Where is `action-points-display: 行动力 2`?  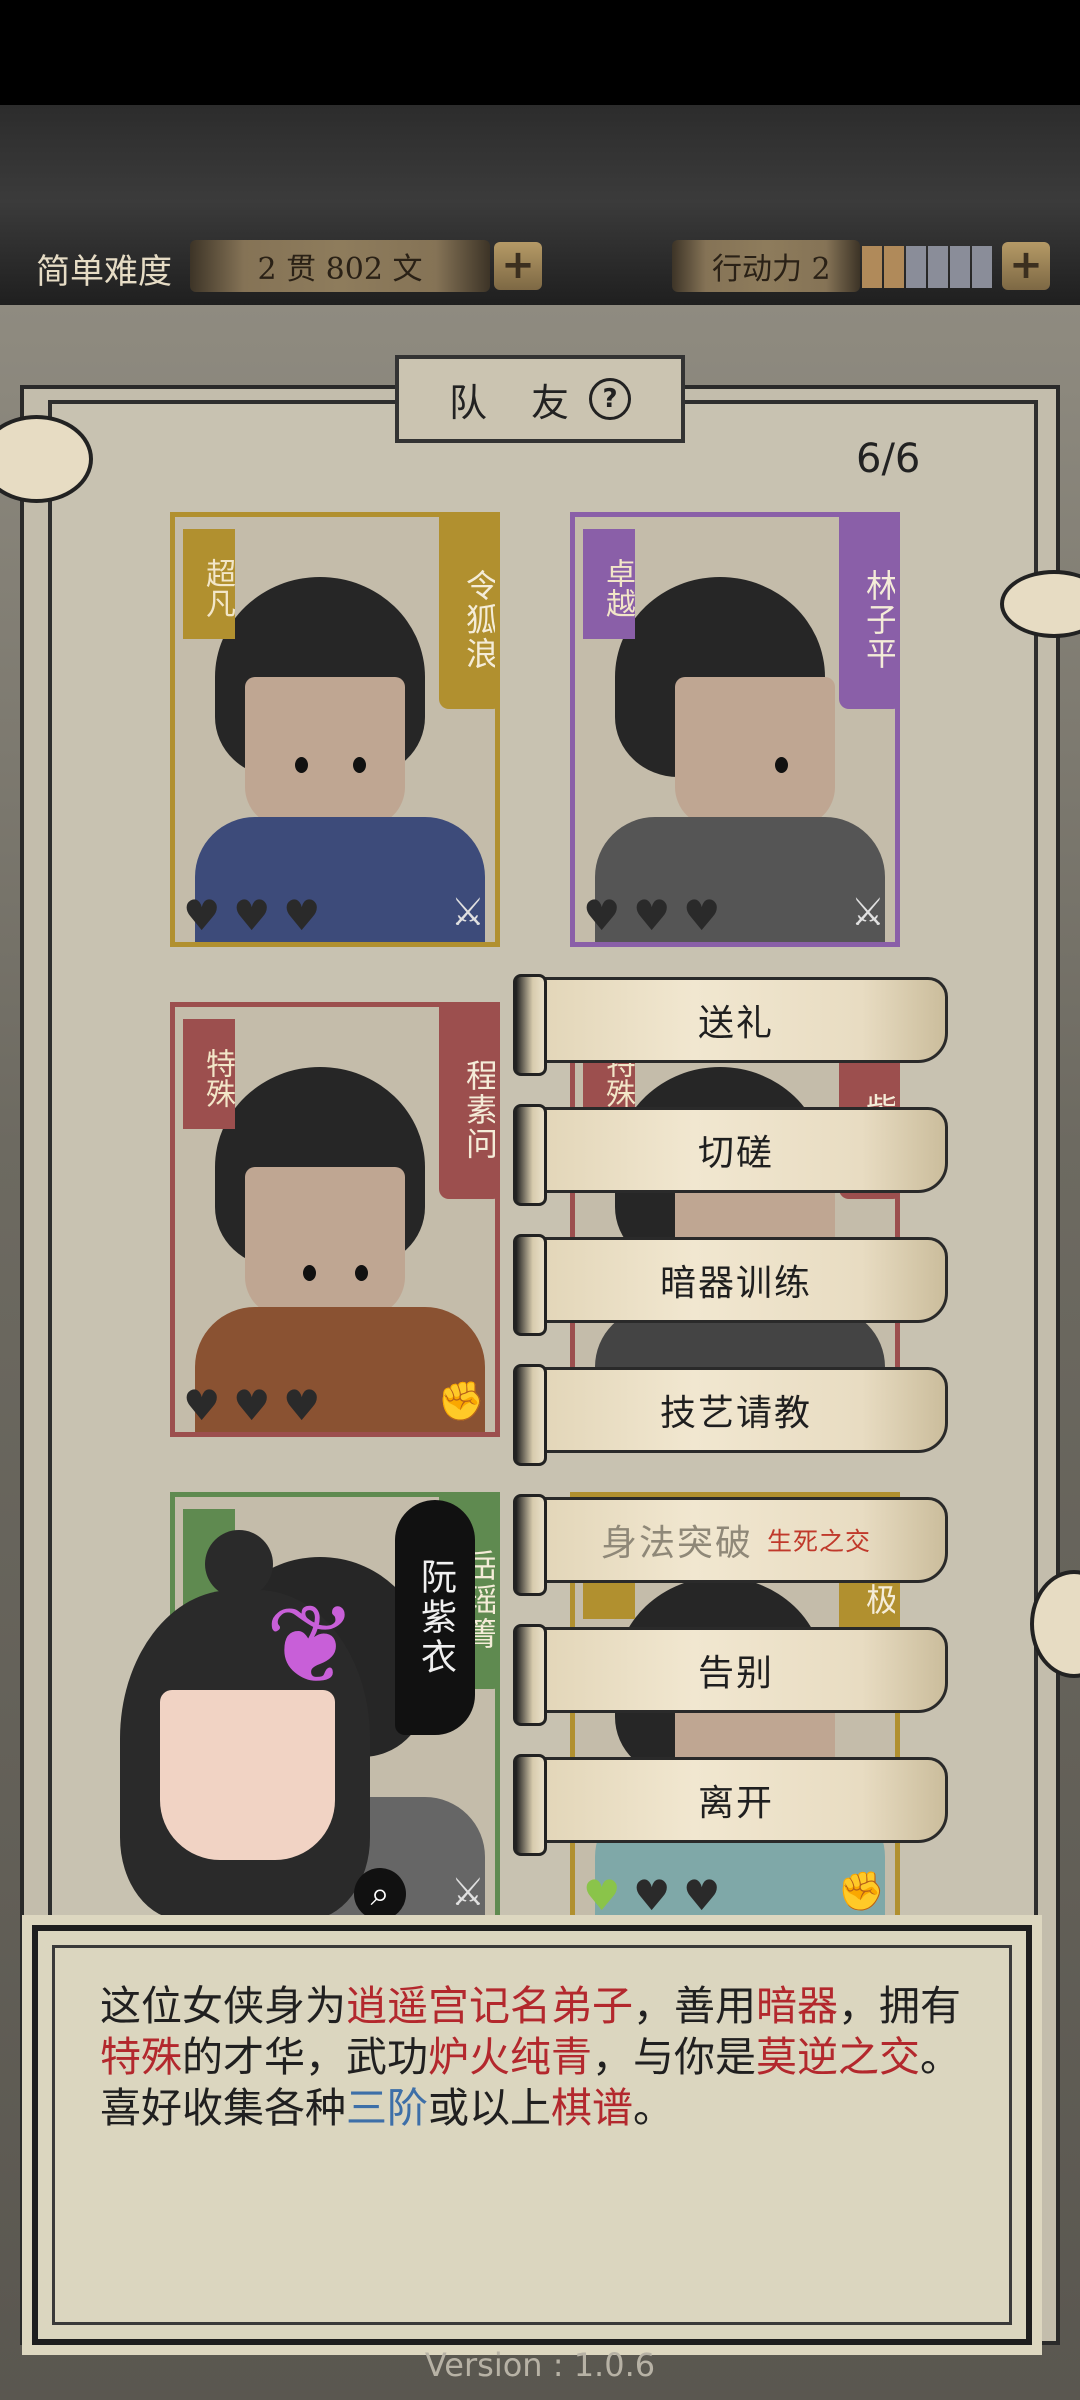 action-points-display: 行动力 2 is located at coordinates (766, 266).